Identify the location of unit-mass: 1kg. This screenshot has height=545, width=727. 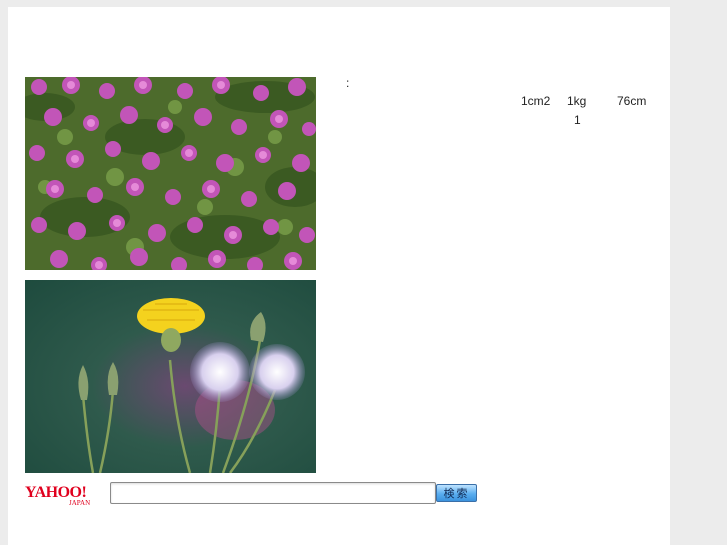
(577, 101).